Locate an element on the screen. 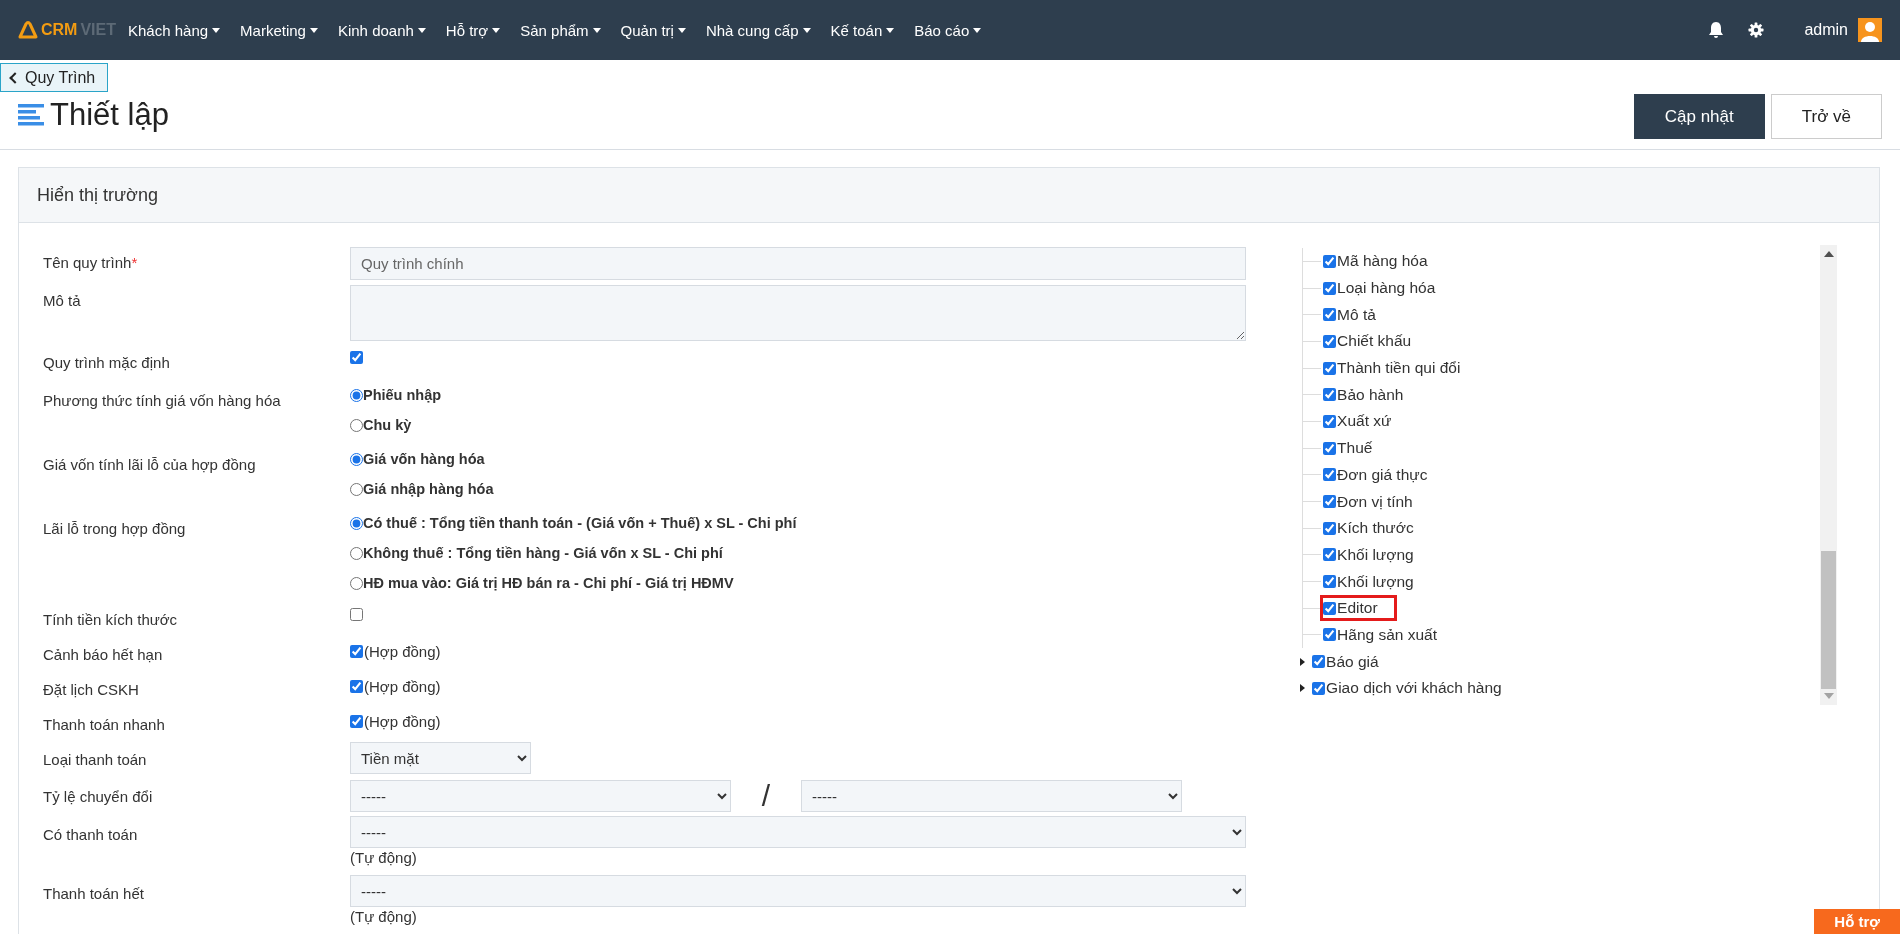 The width and height of the screenshot is (1900, 934). field-label: Quy trình mặc định is located at coordinates (106, 362).